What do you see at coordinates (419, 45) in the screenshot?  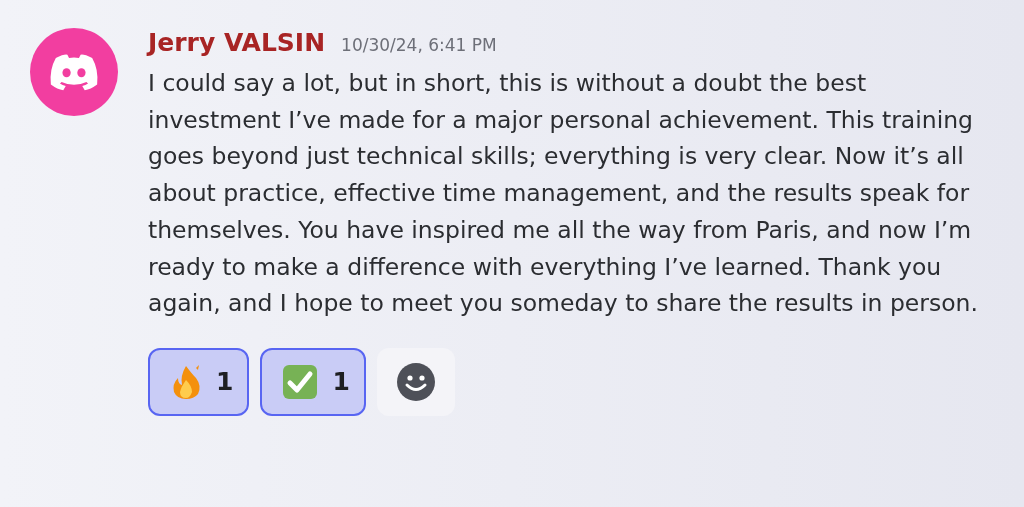 I see `timestamp: 10/30/24, 6:41 PM` at bounding box center [419, 45].